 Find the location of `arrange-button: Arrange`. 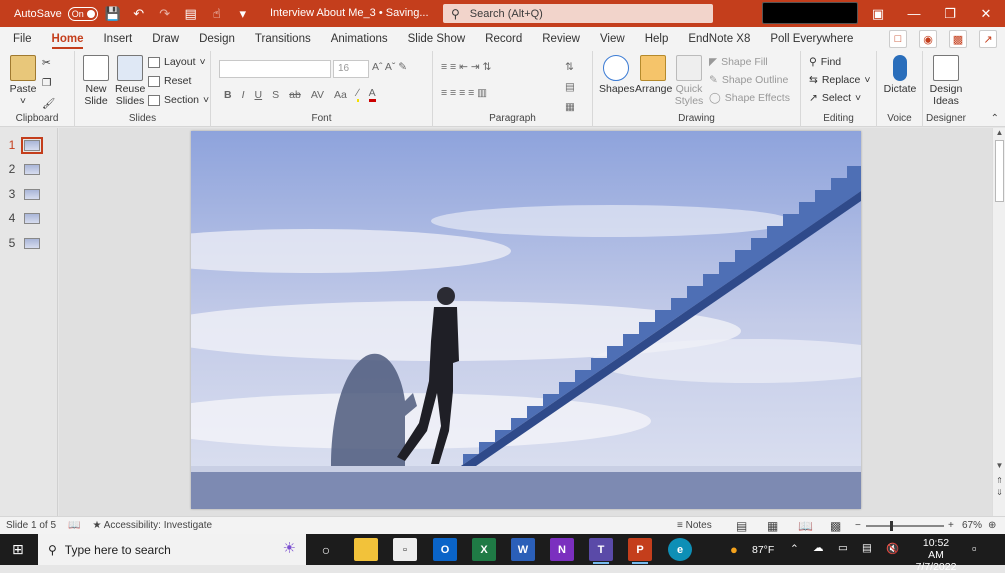

arrange-button: Arrange is located at coordinates (653, 75).